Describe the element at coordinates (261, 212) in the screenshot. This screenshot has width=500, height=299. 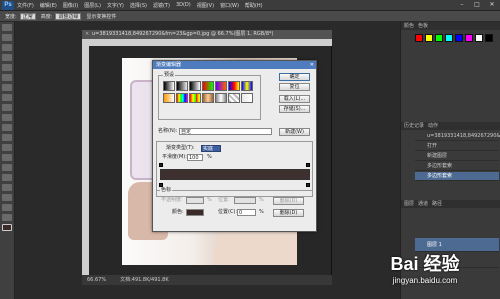
I see `color-location-unit: %` at that location.